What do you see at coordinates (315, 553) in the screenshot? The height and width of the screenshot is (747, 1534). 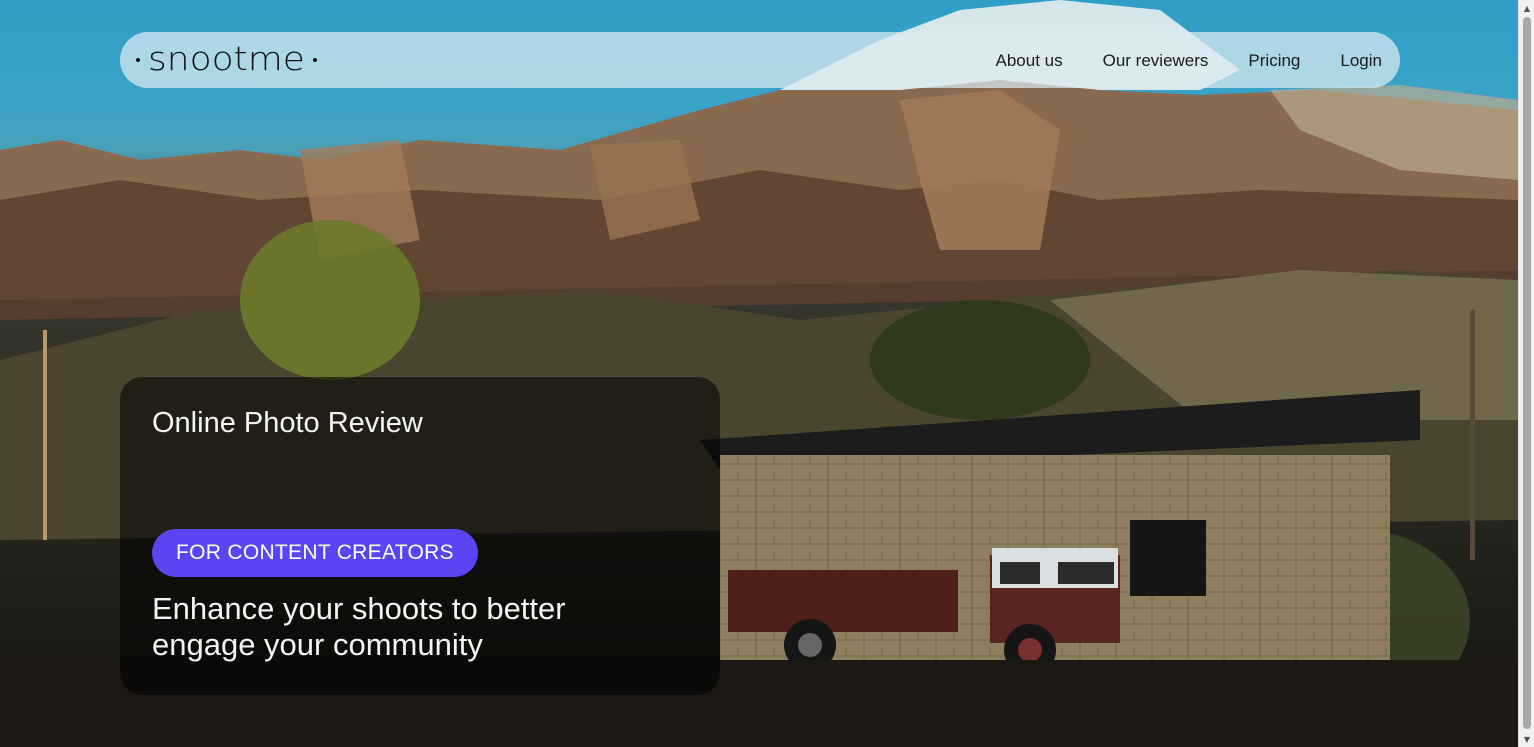 I see `content-creators-button: FOR CONTENT CREATORS` at bounding box center [315, 553].